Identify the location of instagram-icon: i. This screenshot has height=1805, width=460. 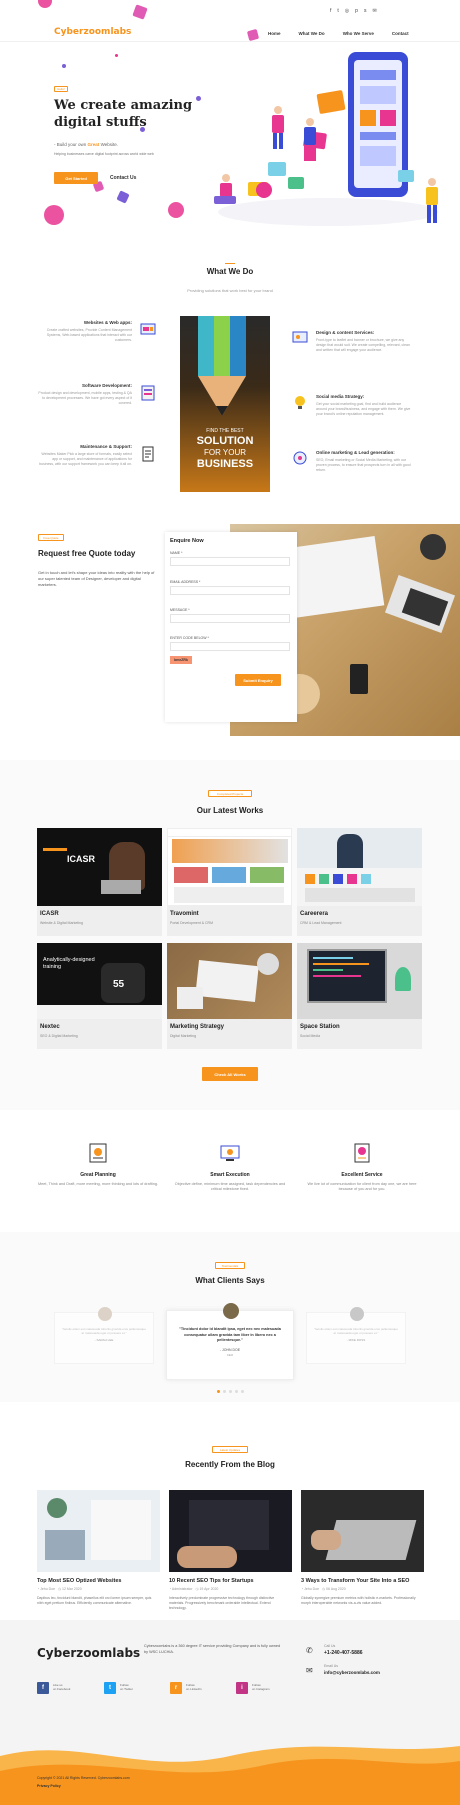
(242, 1688).